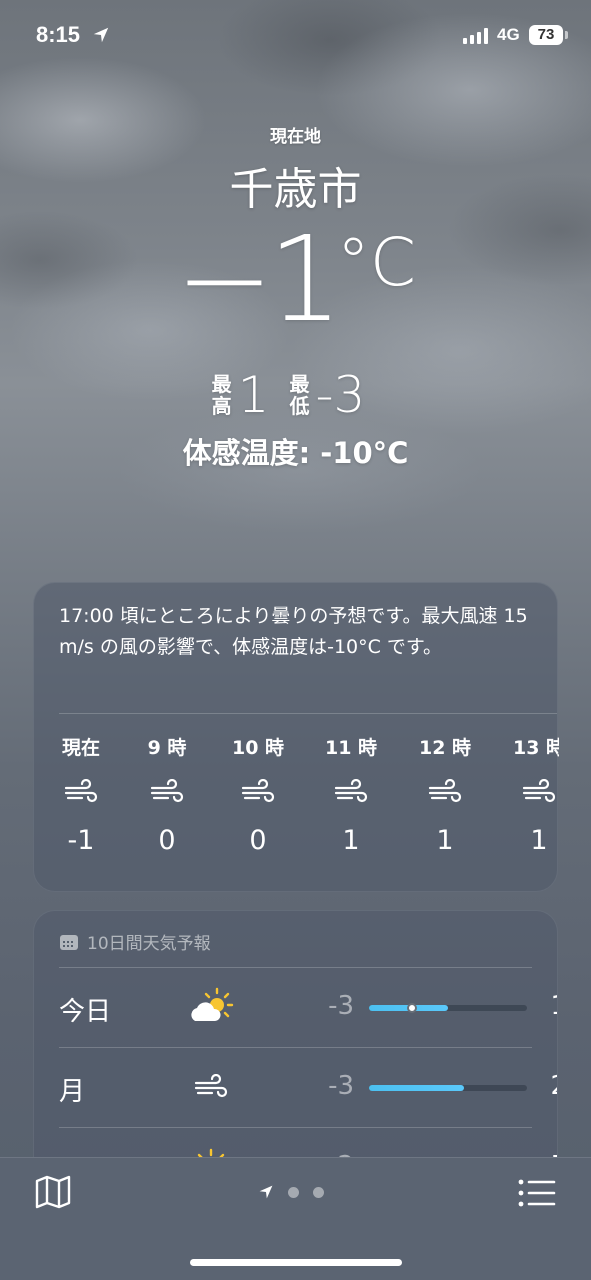 The height and width of the screenshot is (1280, 591). Describe the element at coordinates (296, 1262) in the screenshot. I see `home-indicator` at that location.